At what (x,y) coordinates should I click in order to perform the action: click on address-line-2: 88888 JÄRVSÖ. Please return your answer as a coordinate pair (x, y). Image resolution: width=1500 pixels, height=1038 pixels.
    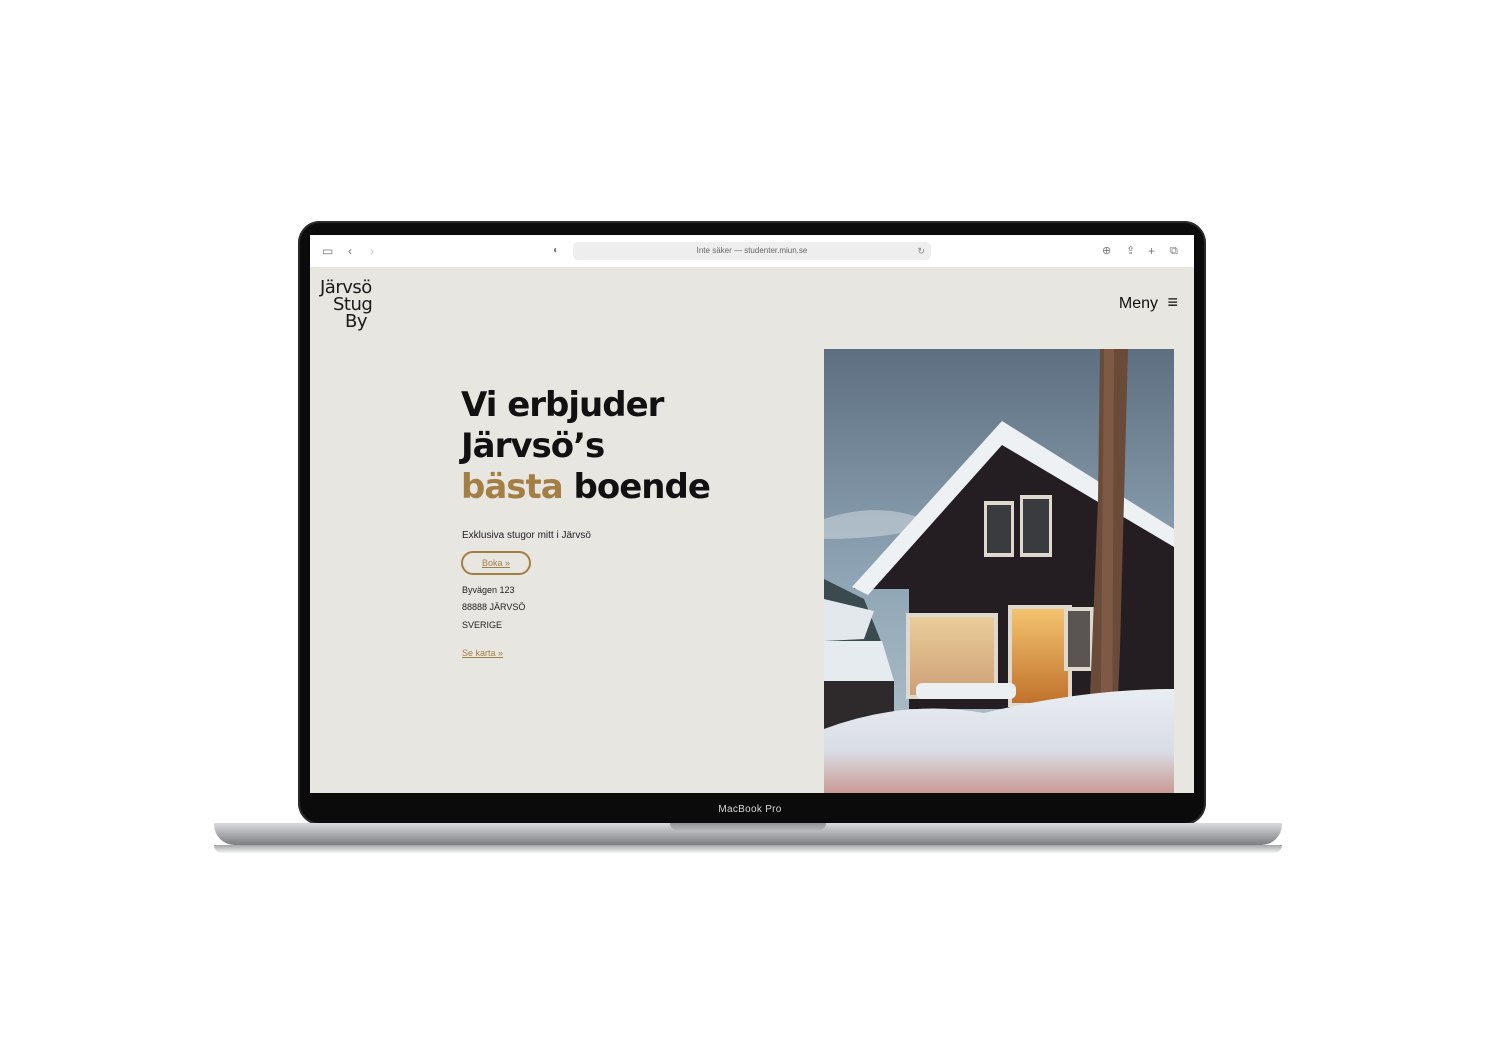
    Looking at the image, I should click on (494, 607).